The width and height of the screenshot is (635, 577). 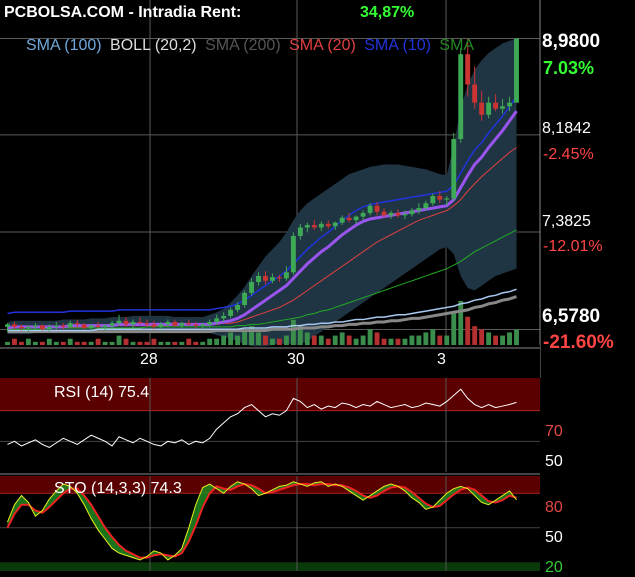 What do you see at coordinates (554, 461) in the screenshot?
I see `rsi-level-50: 50` at bounding box center [554, 461].